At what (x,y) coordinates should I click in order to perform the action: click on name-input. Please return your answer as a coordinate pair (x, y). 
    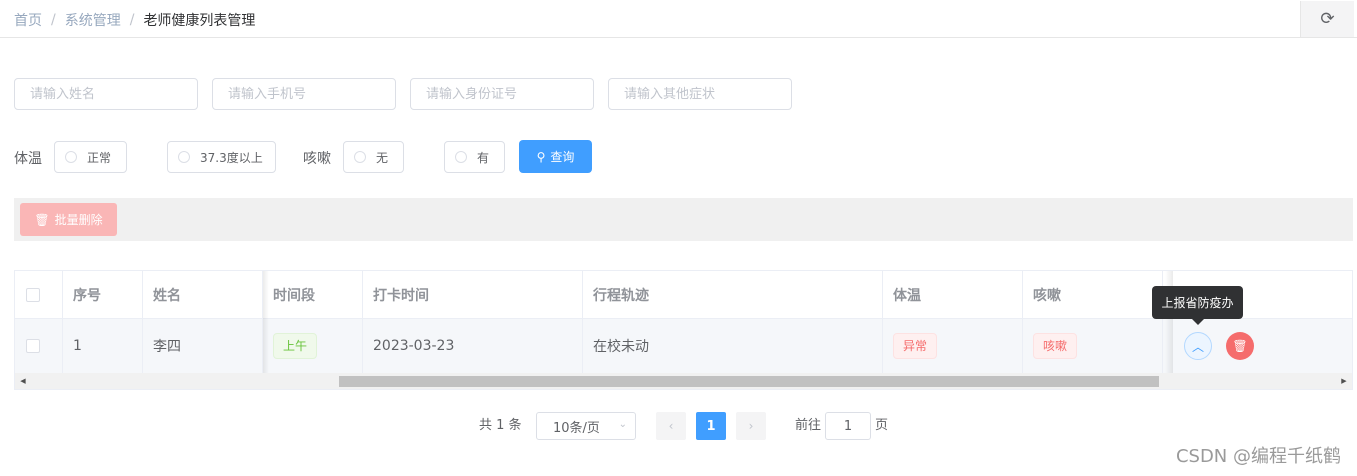
    Looking at the image, I should click on (106, 94).